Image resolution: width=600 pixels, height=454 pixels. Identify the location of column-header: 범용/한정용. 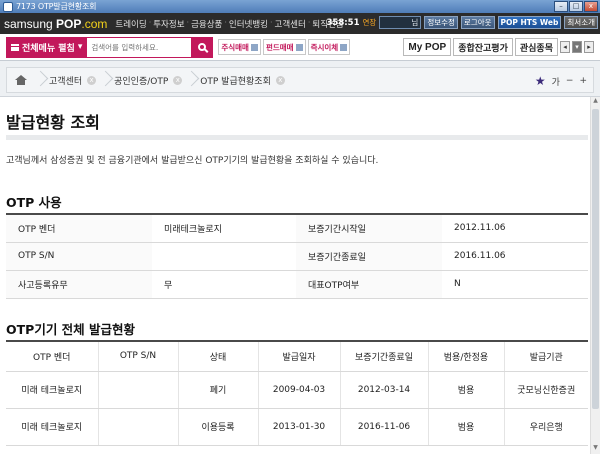
(466, 356).